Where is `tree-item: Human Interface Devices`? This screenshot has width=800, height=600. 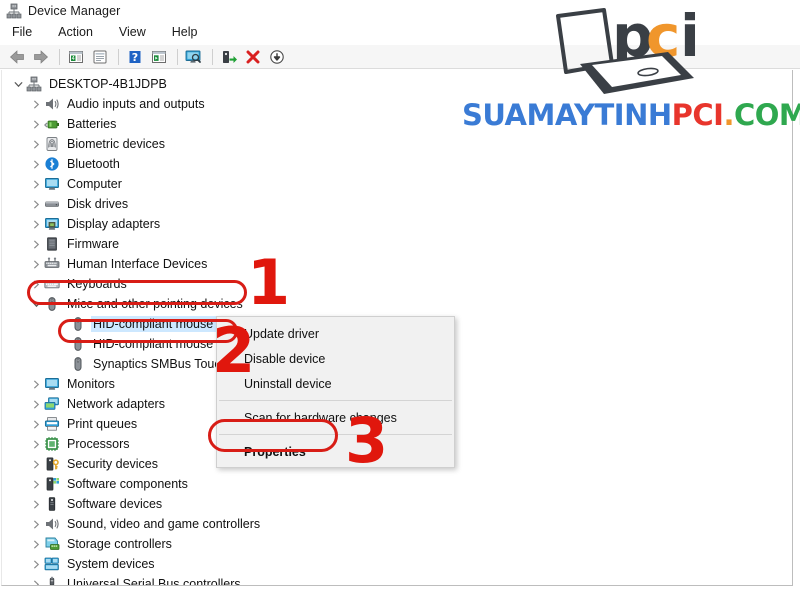 tree-item: Human Interface Devices is located at coordinates (397, 264).